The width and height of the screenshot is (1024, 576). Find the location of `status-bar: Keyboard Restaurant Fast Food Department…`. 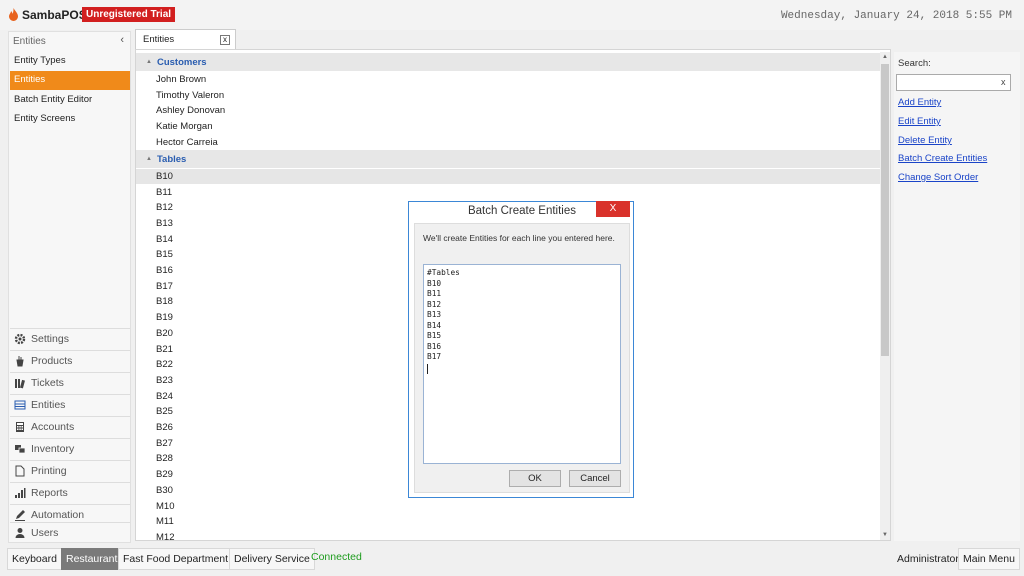

status-bar: Keyboard Restaurant Fast Food Department… is located at coordinates (512, 560).